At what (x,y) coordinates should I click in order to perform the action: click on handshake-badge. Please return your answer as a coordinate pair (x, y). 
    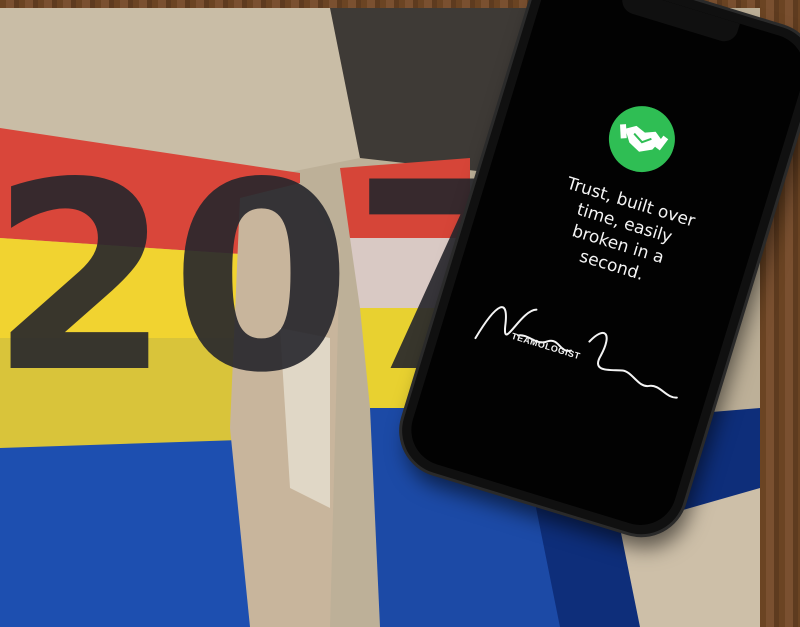
    Looking at the image, I should click on (642, 139).